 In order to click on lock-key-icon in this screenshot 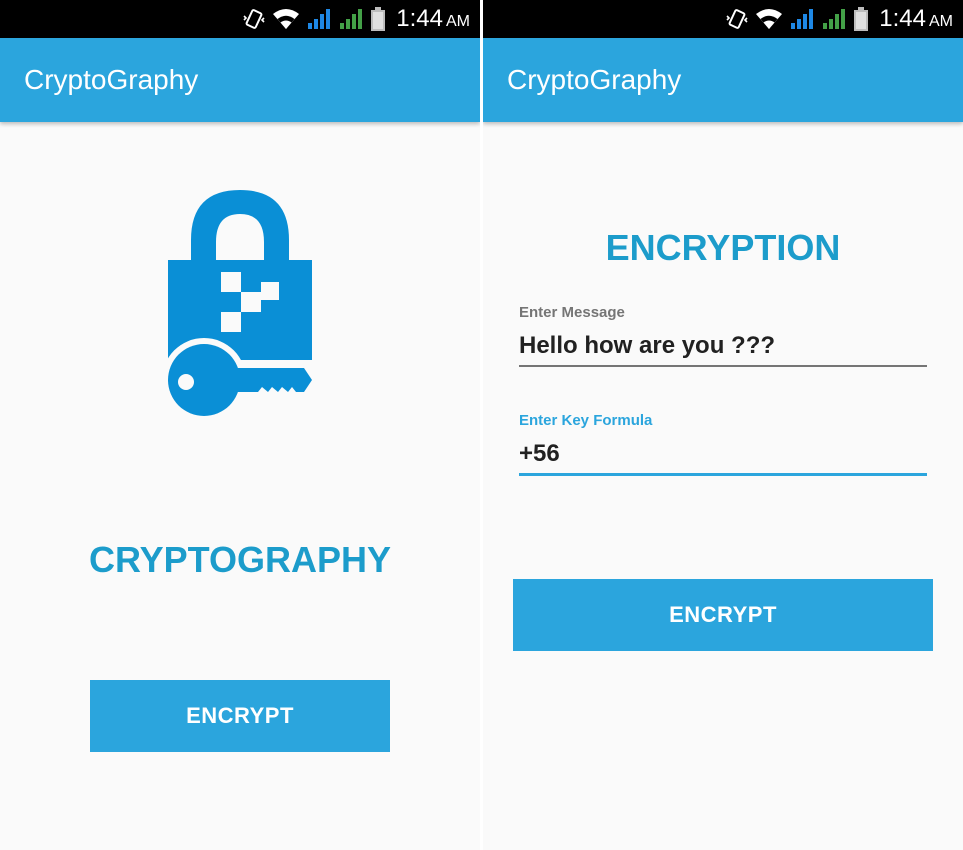, I will do `click(239, 305)`.